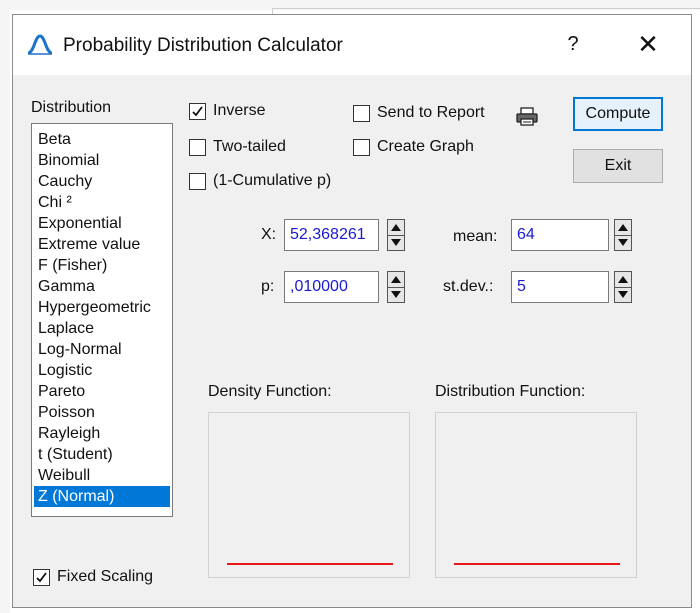 The image size is (700, 613). What do you see at coordinates (102, 244) in the screenshot?
I see `list-item: Extreme value` at bounding box center [102, 244].